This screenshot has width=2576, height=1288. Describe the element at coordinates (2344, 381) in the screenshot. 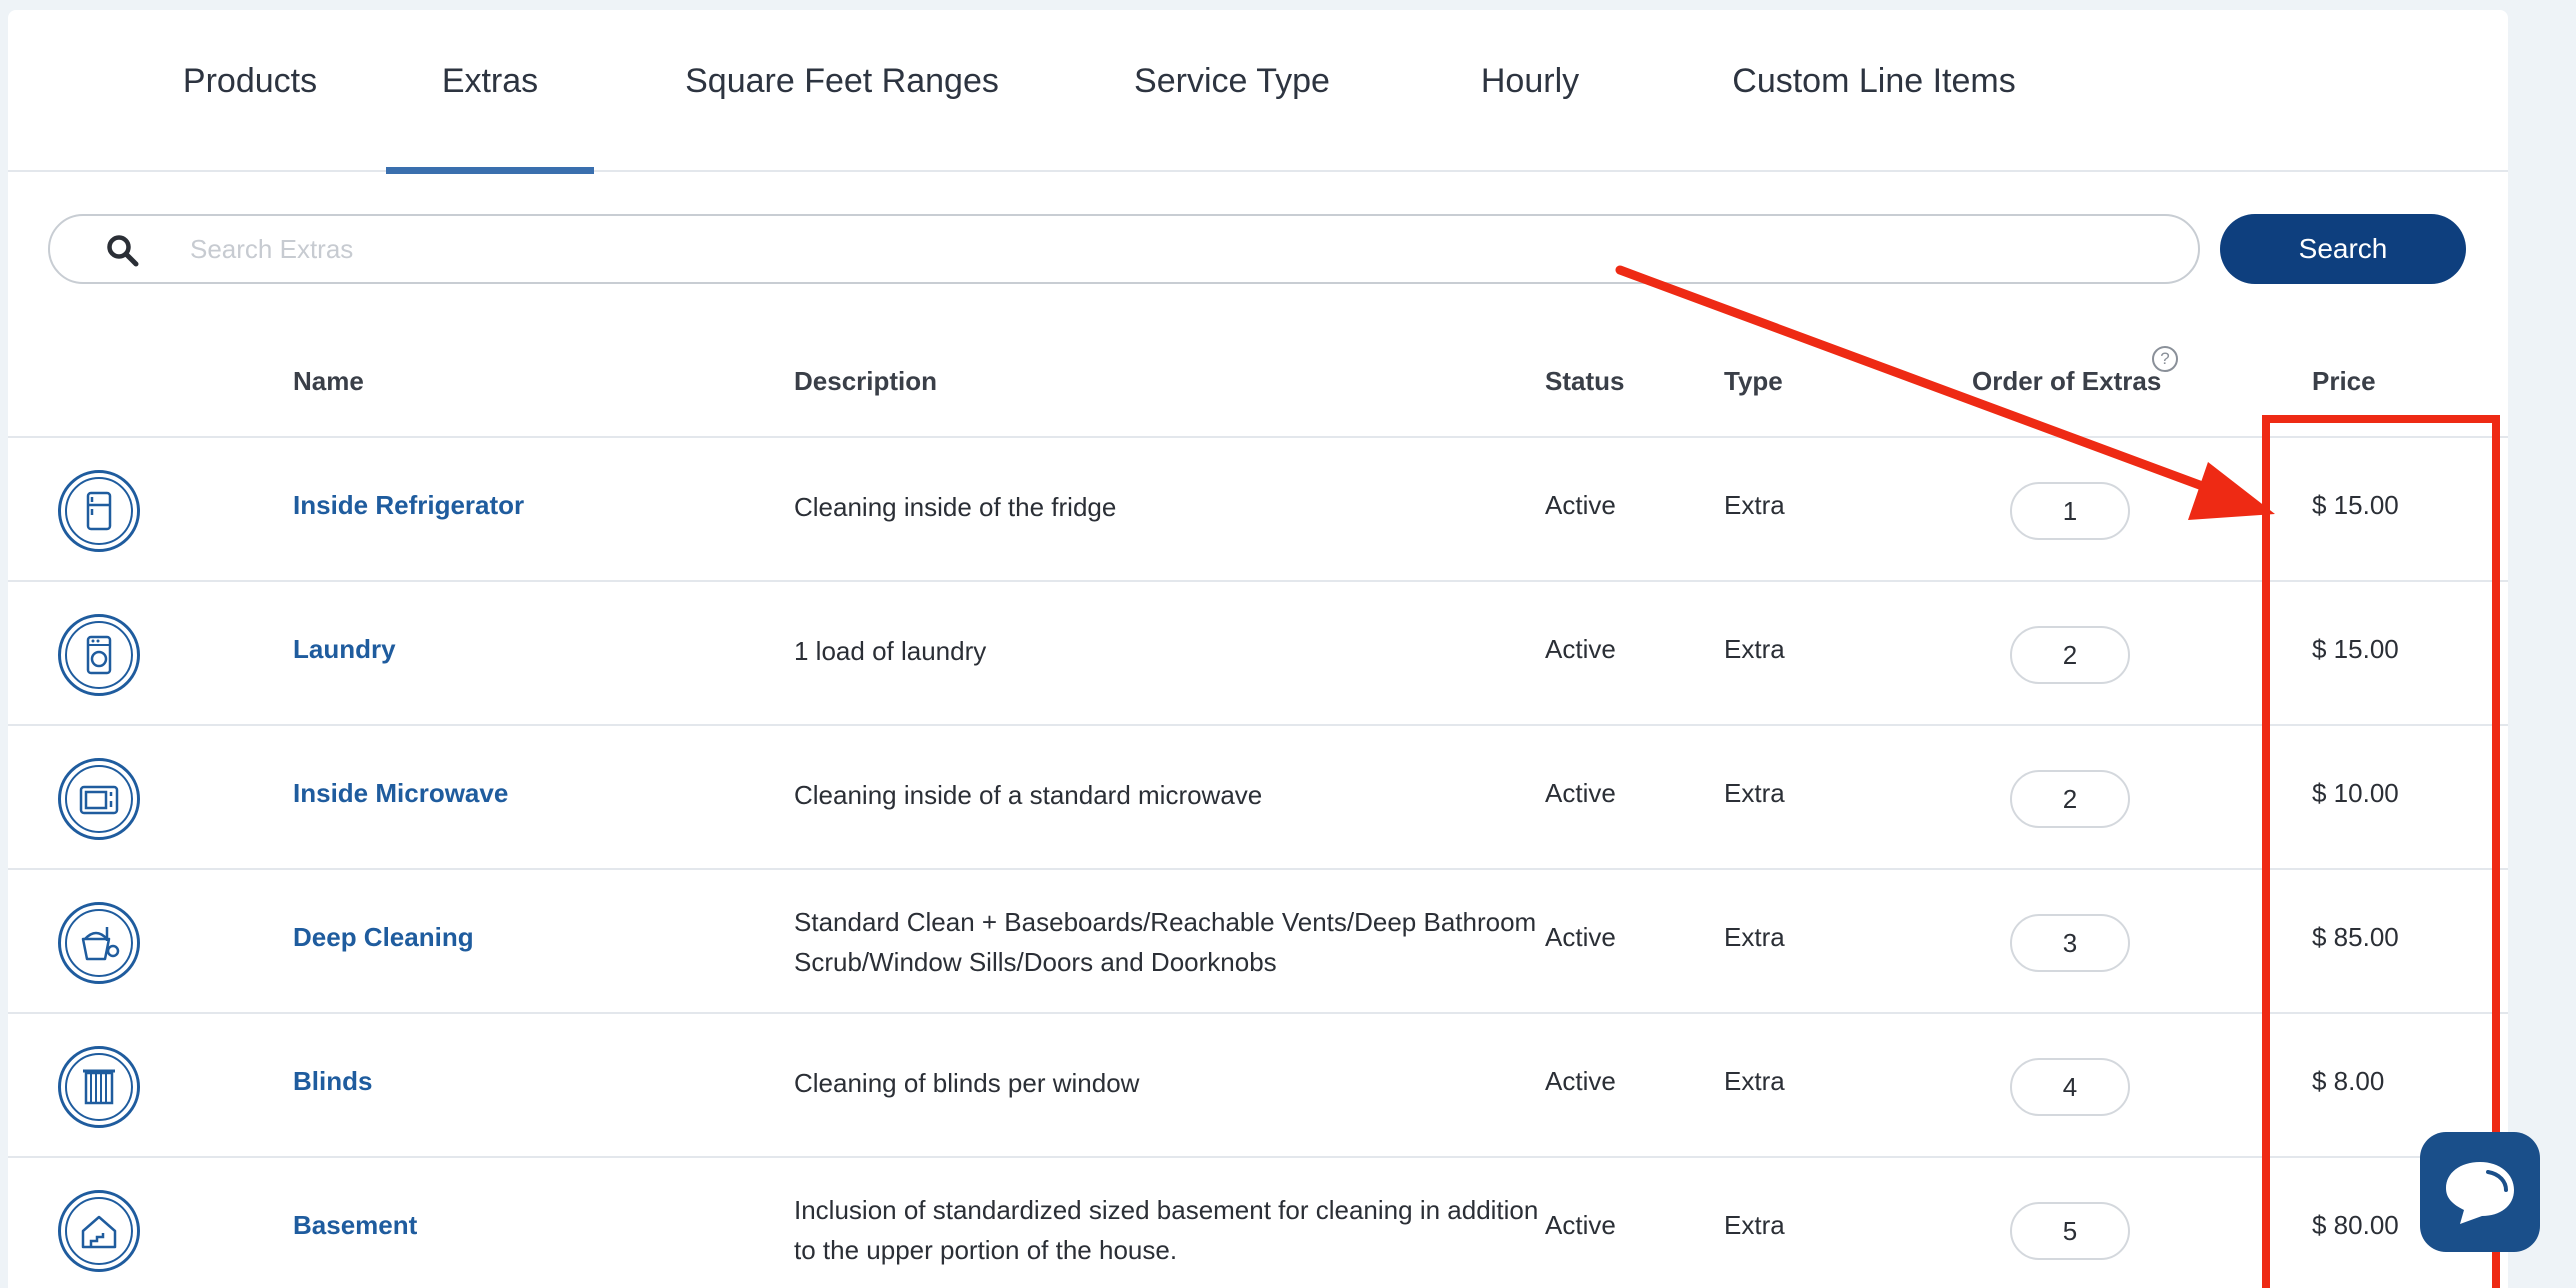

I see `column-header-price: Price` at that location.